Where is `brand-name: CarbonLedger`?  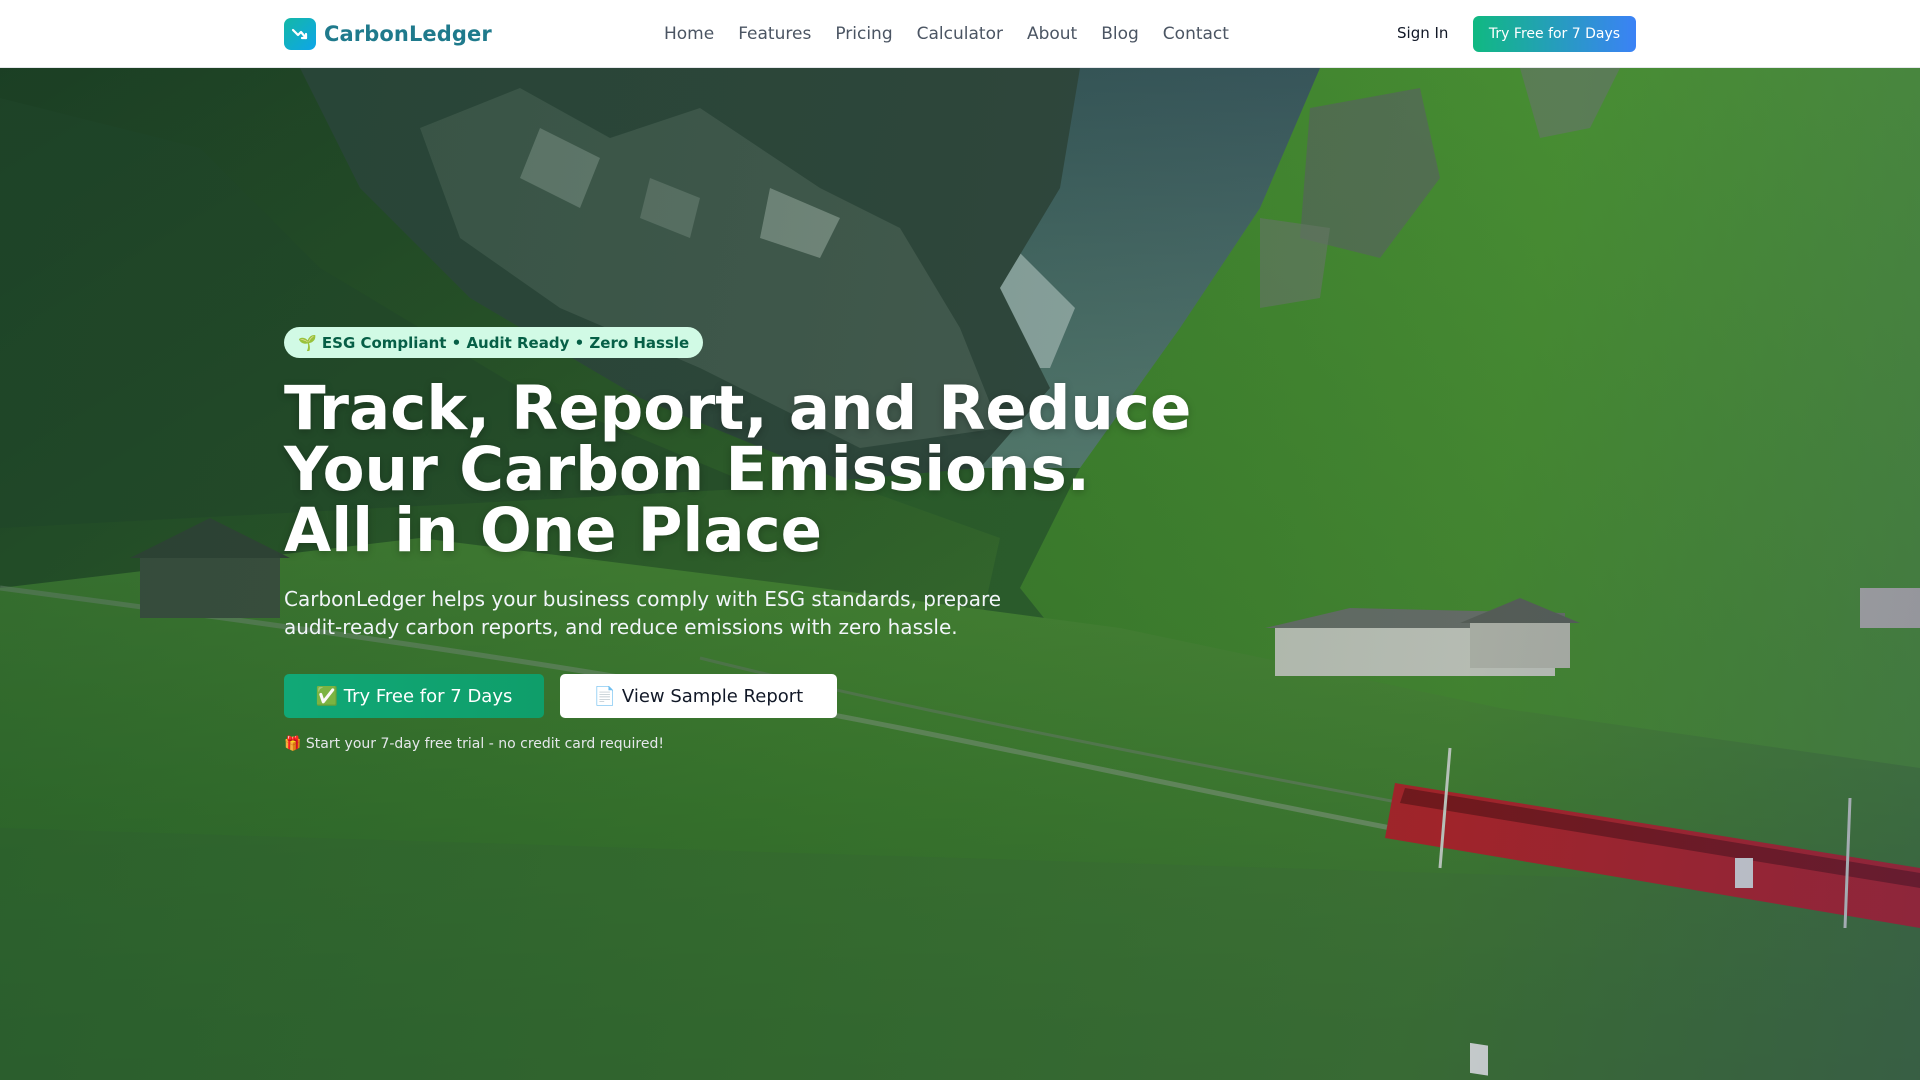
brand-name: CarbonLedger is located at coordinates (408, 34).